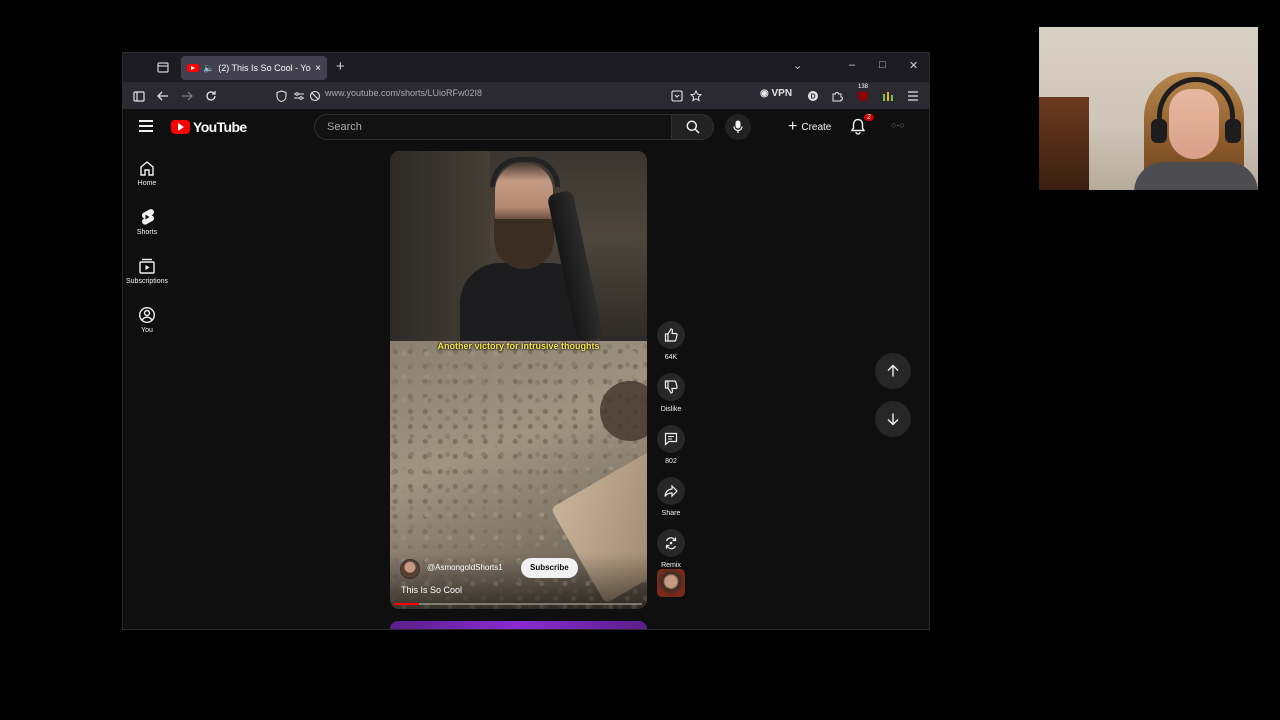 This screenshot has height=720, width=1280. I want to click on sidebar-label-shorts: Shorts, so click(147, 232).